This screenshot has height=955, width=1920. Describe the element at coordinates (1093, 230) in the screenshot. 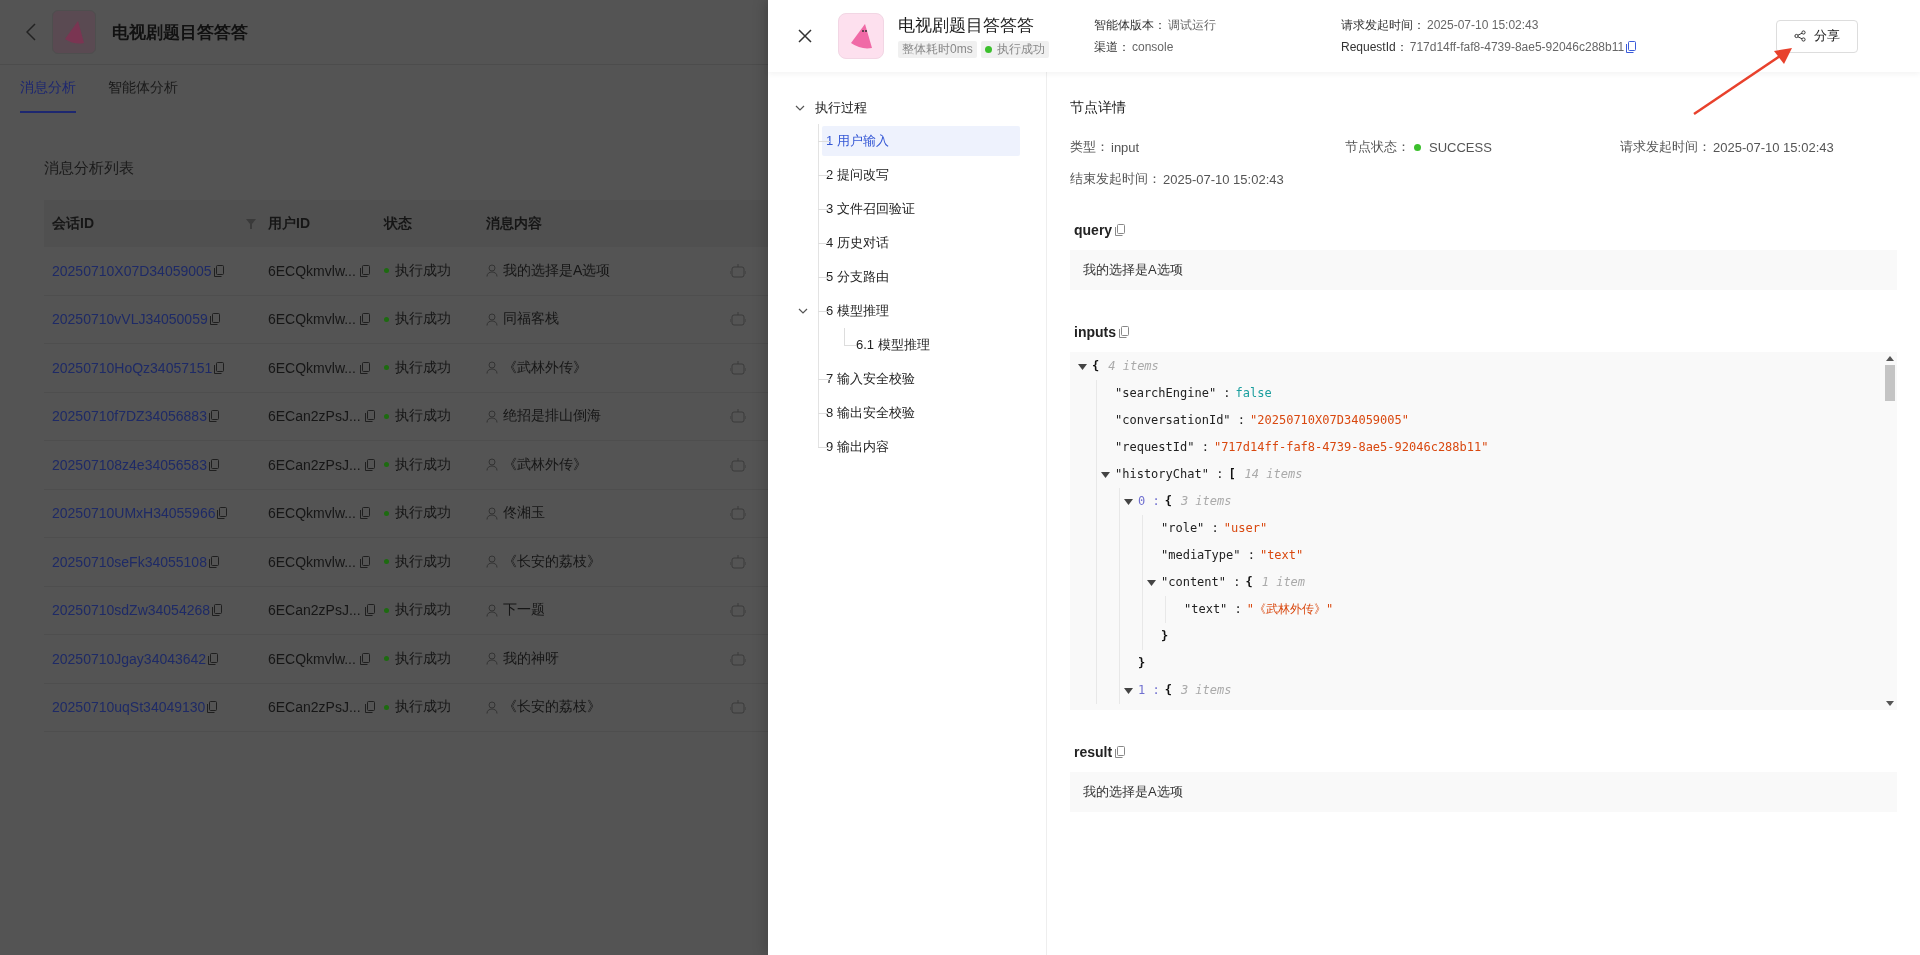

I see `section-title: query` at that location.